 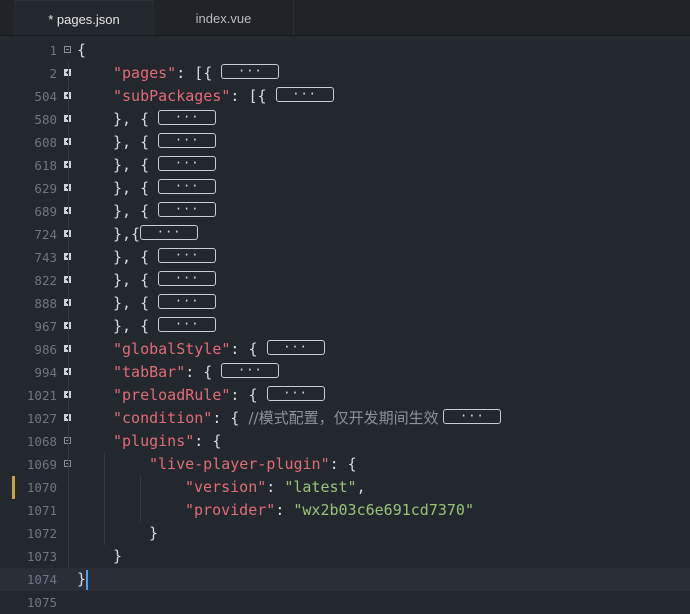 I want to click on code-line: 2 "pages": [{ ···, so click(x=345, y=73).